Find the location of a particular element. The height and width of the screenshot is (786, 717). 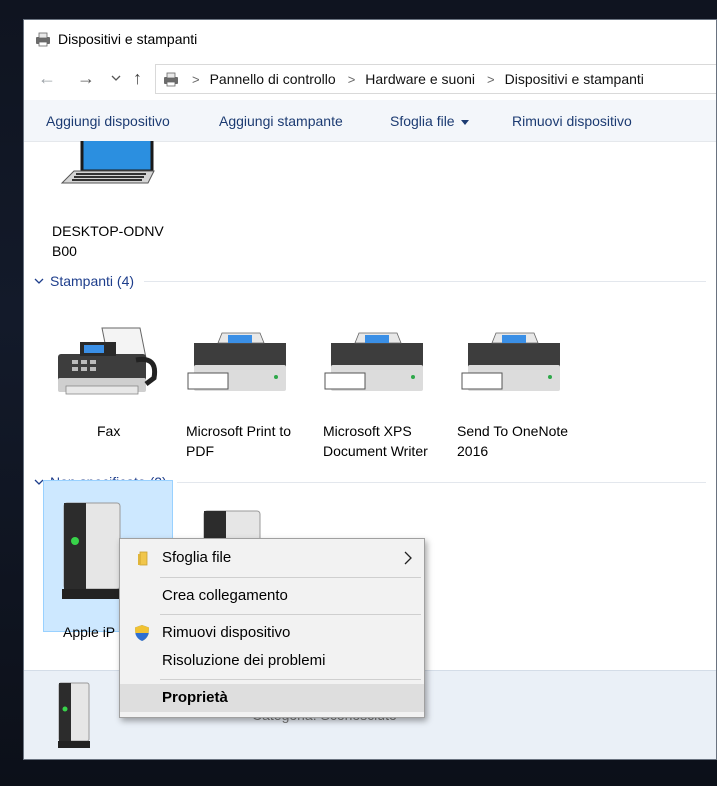

menu-item-browse-files: Sfoglia file is located at coordinates (272, 558).